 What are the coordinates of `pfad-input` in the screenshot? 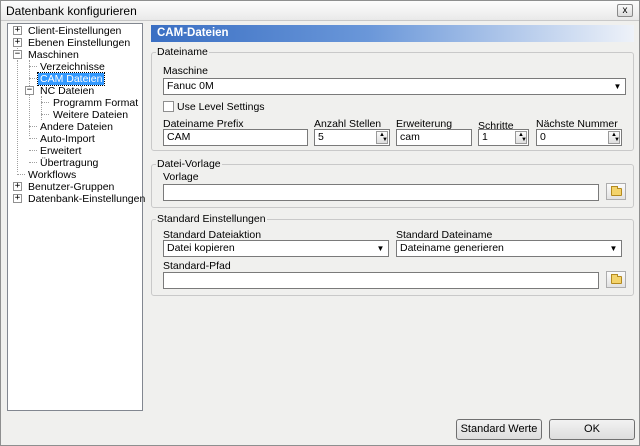 It's located at (381, 280).